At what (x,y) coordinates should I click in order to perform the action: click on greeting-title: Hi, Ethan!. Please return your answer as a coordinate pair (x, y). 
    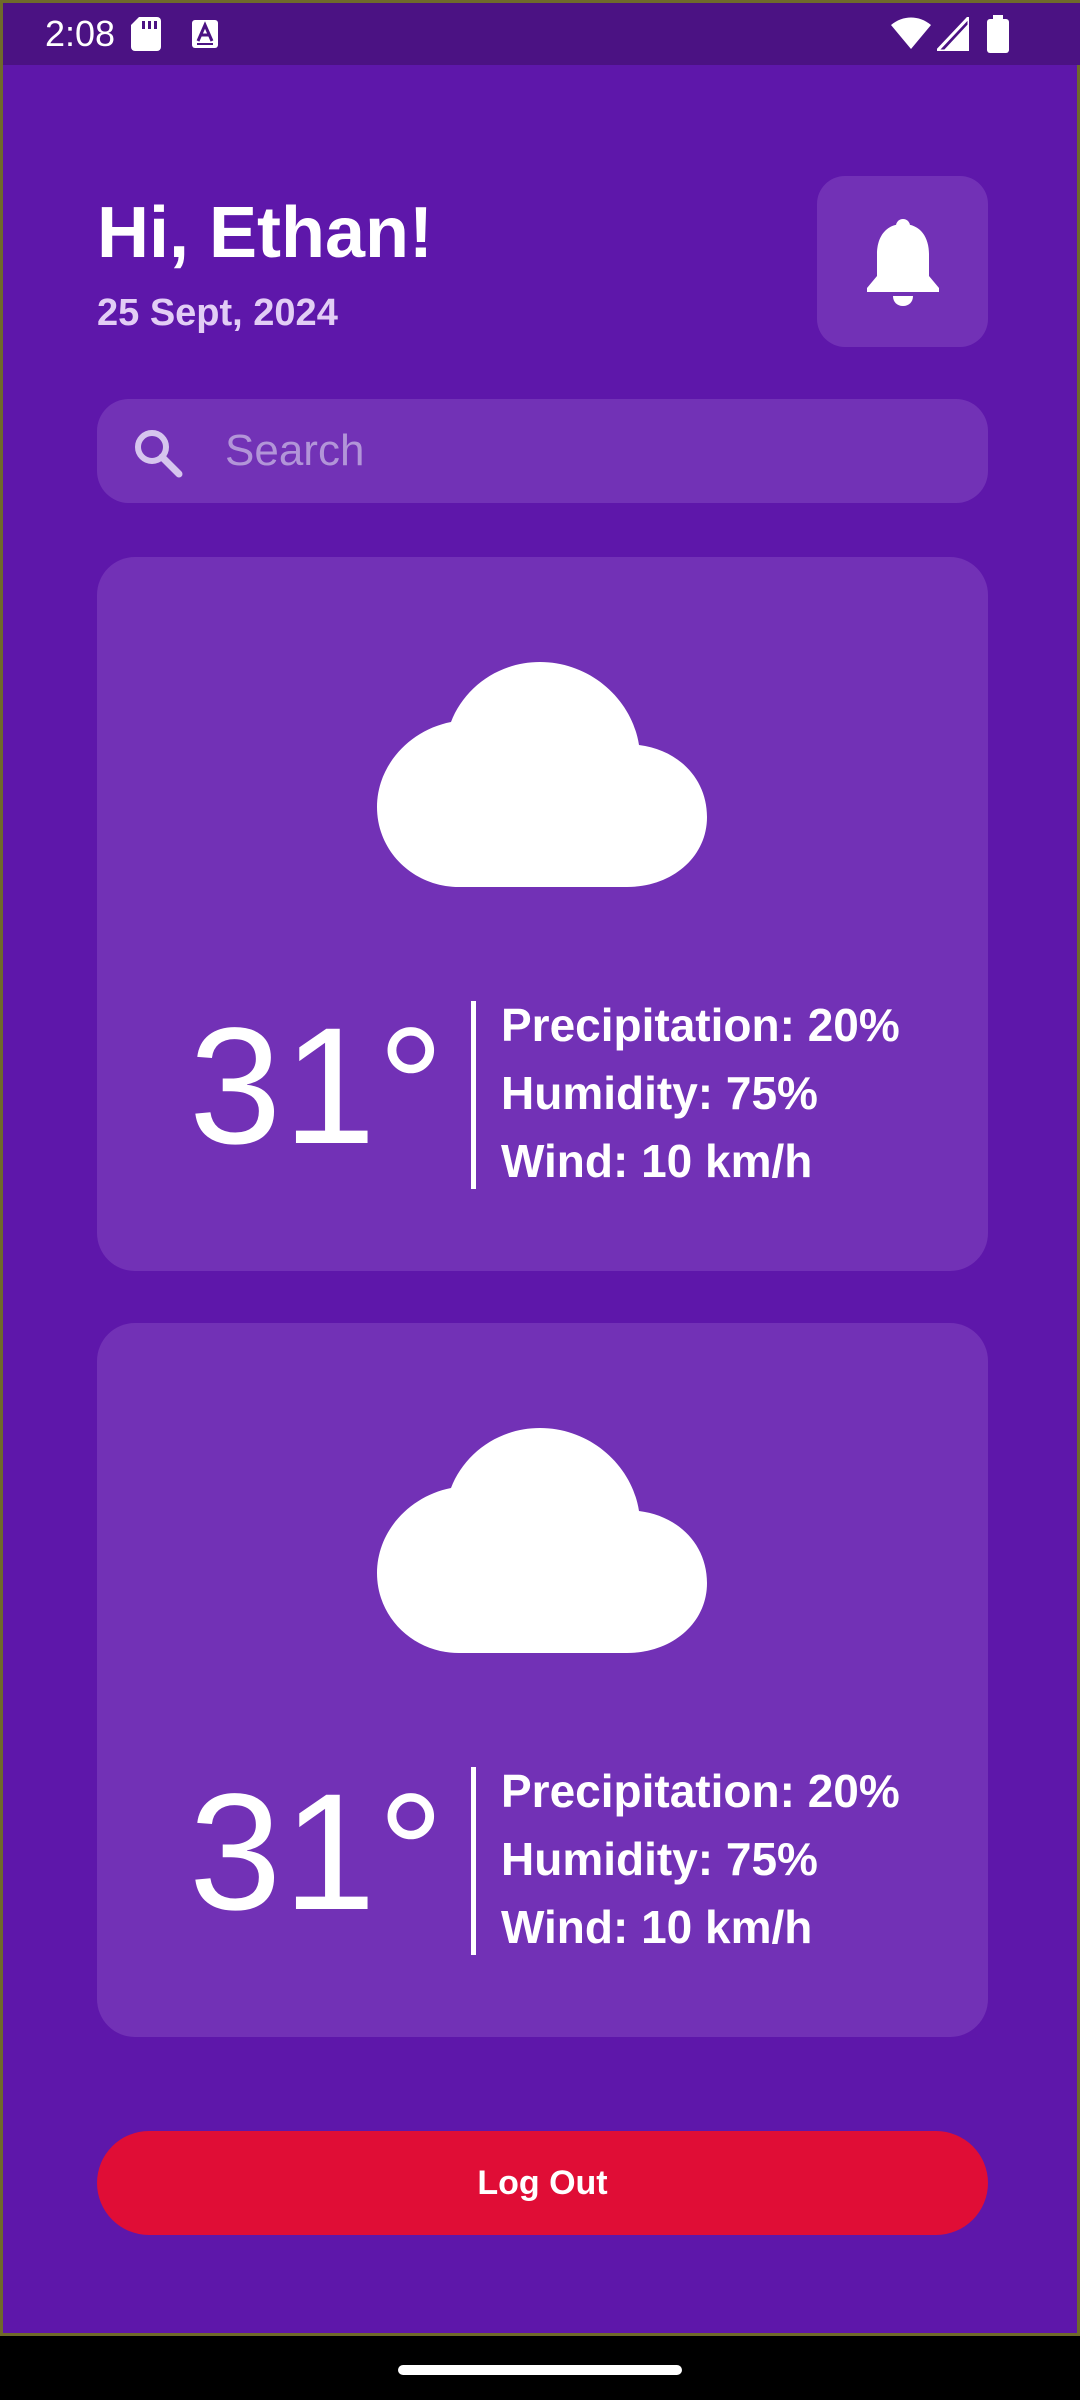
    Looking at the image, I should click on (265, 233).